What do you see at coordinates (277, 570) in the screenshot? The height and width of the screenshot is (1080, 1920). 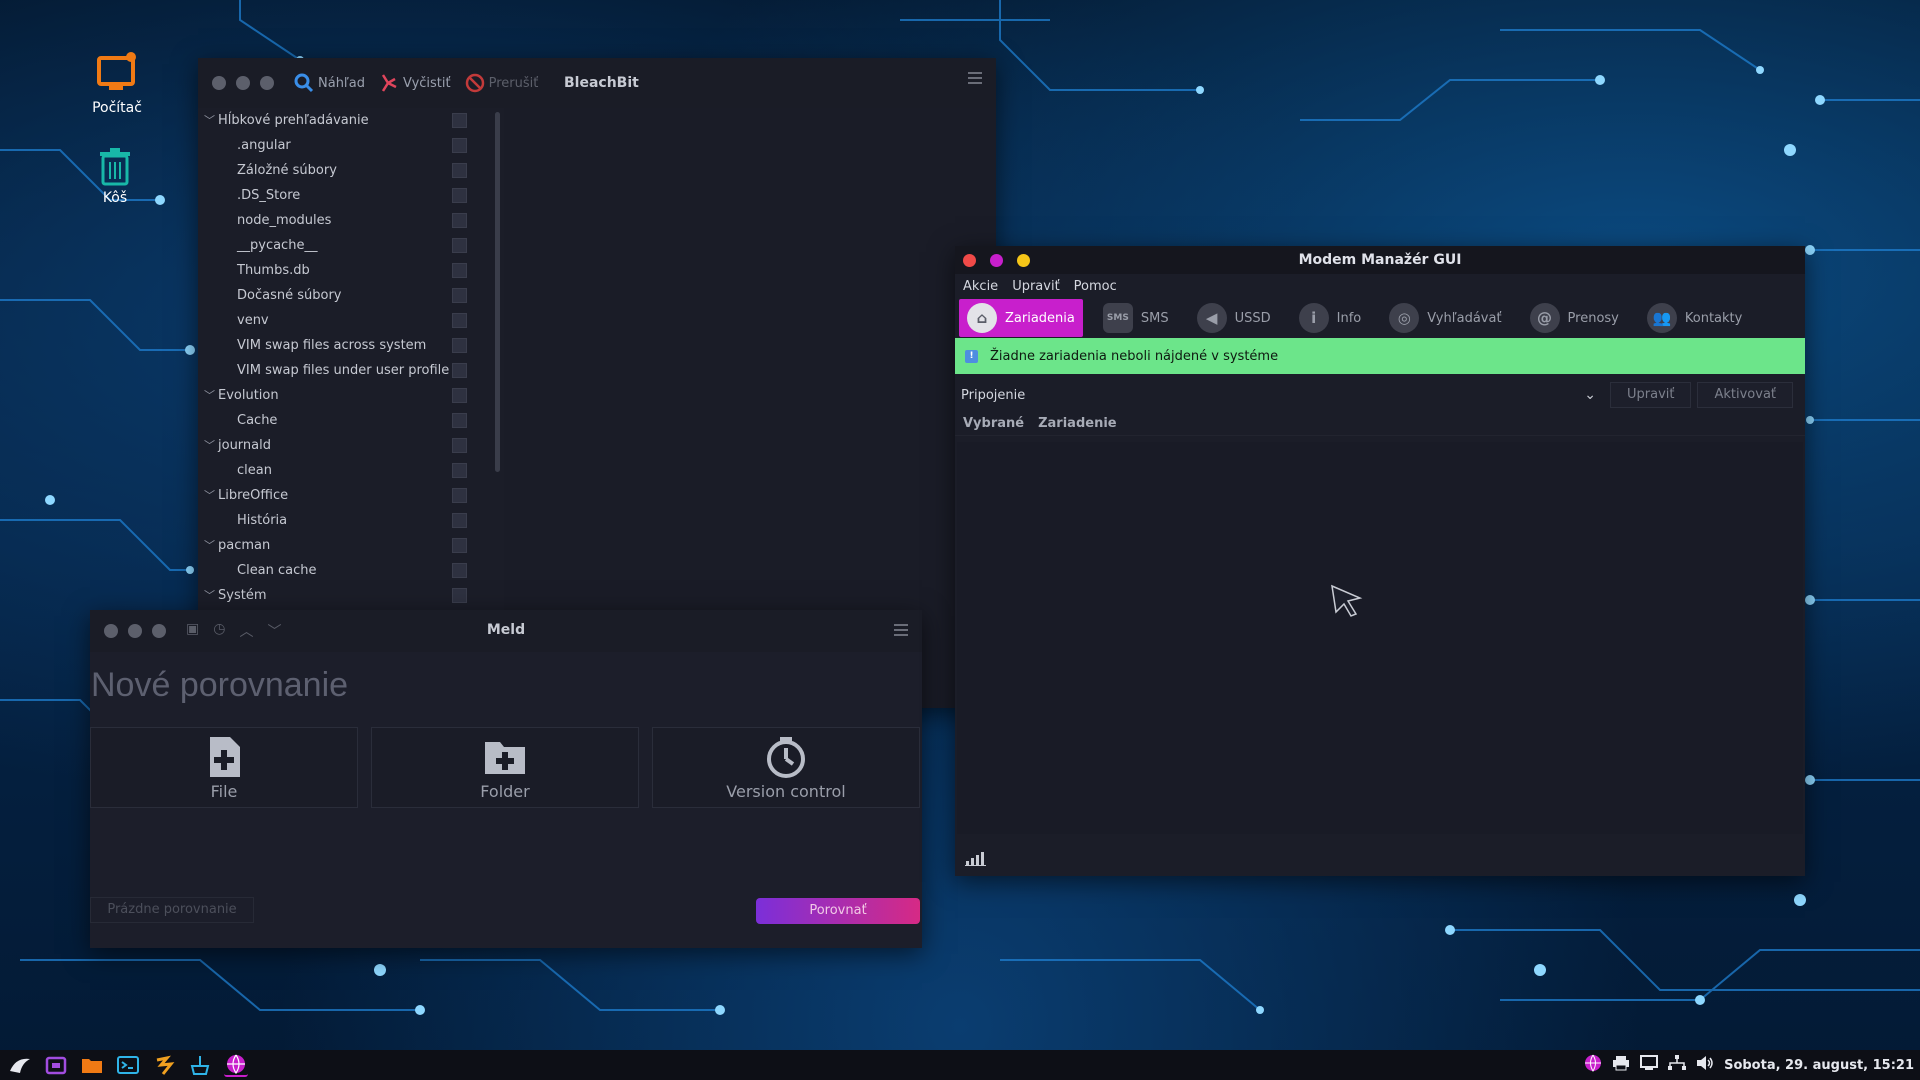 I see `tree-item-label: Clean cache` at bounding box center [277, 570].